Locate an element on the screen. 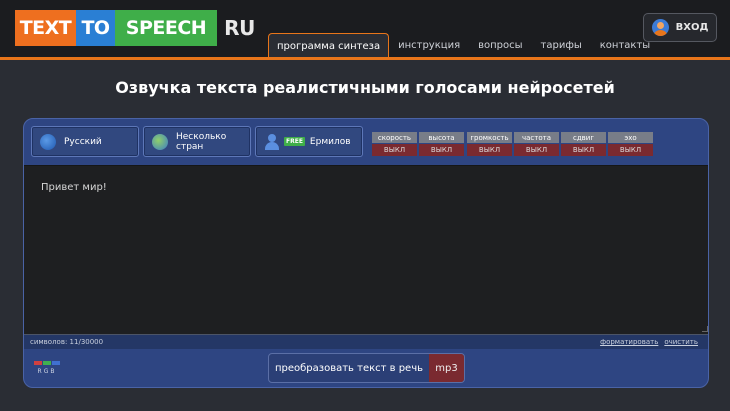  header-accent-line is located at coordinates (365, 58).